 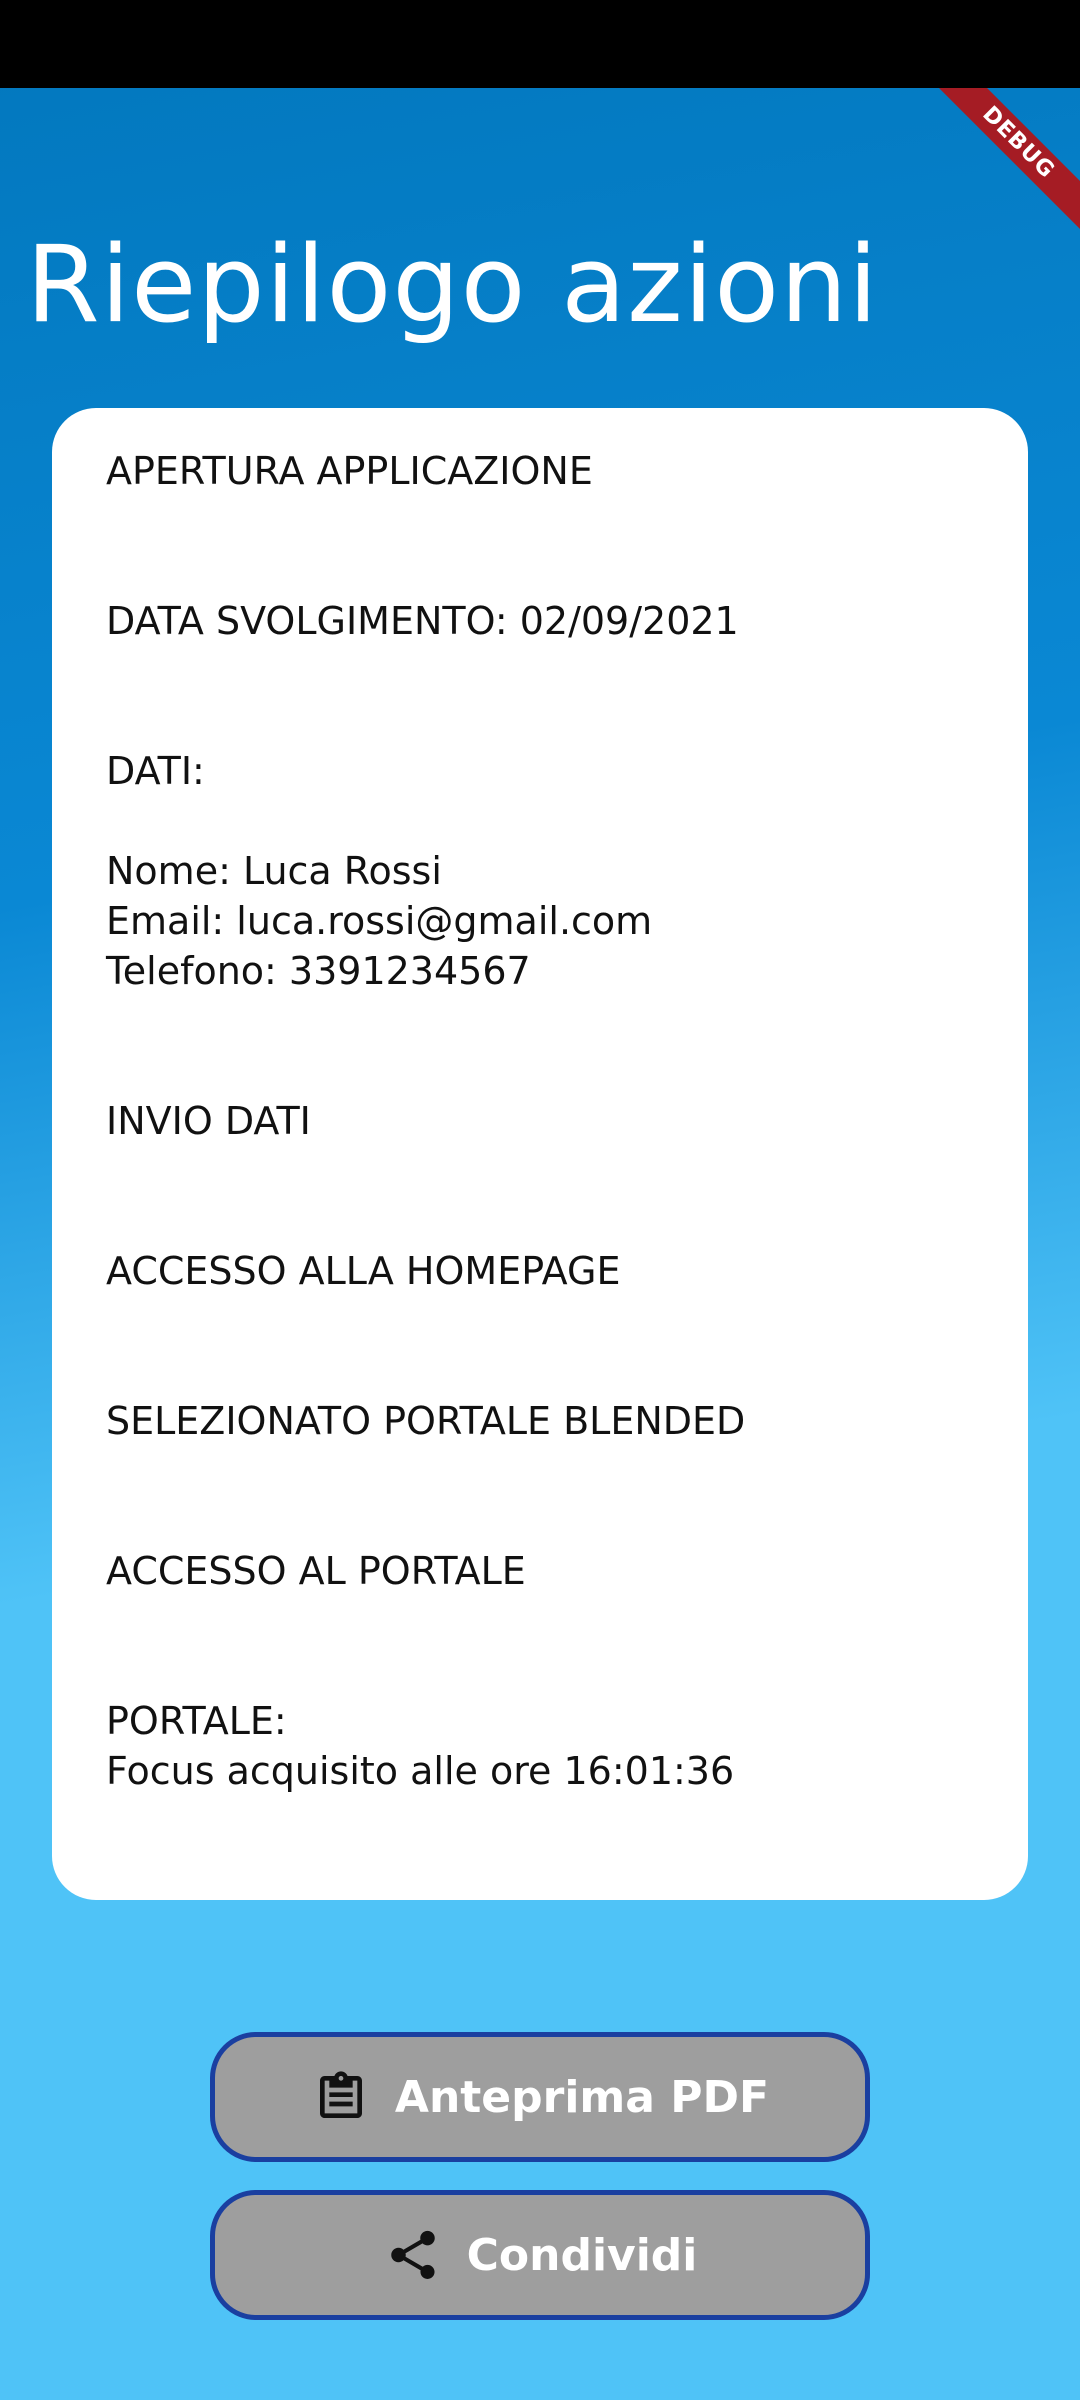 What do you see at coordinates (341, 2097) in the screenshot?
I see `clipboard-icon` at bounding box center [341, 2097].